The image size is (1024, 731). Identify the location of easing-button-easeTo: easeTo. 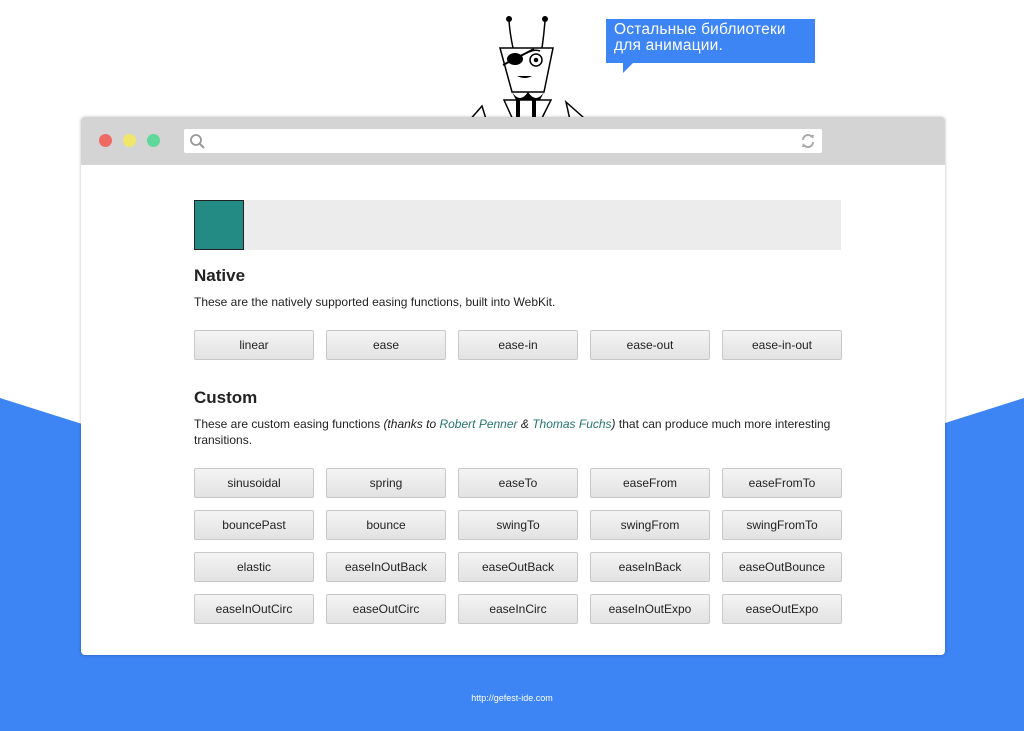
(518, 483).